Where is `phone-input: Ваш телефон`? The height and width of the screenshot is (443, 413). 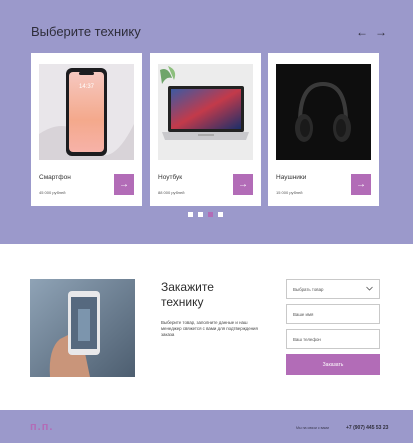 phone-input: Ваш телефон is located at coordinates (333, 339).